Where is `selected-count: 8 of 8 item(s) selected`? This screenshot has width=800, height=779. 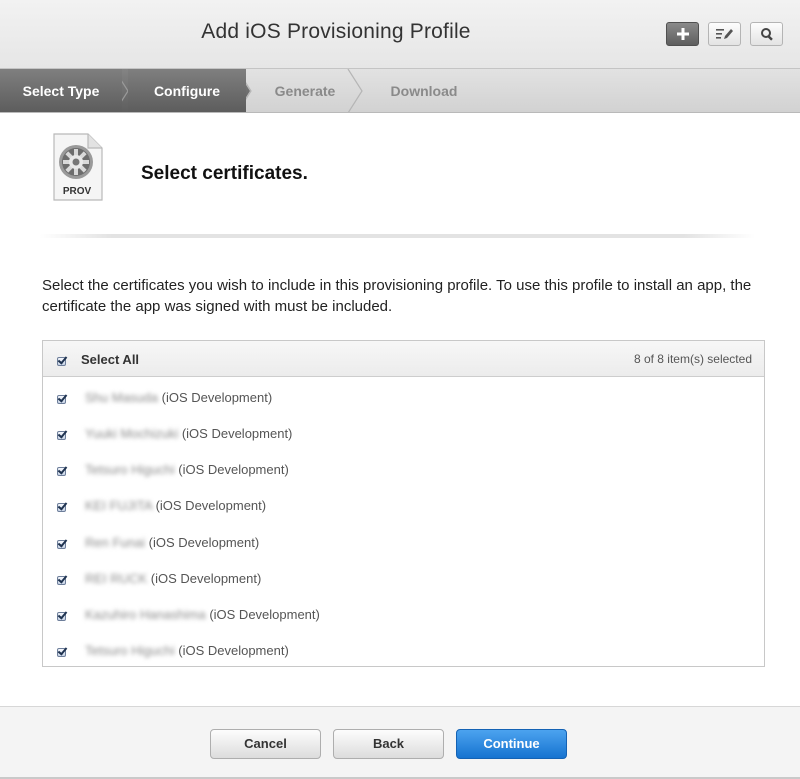 selected-count: 8 of 8 item(s) selected is located at coordinates (692, 359).